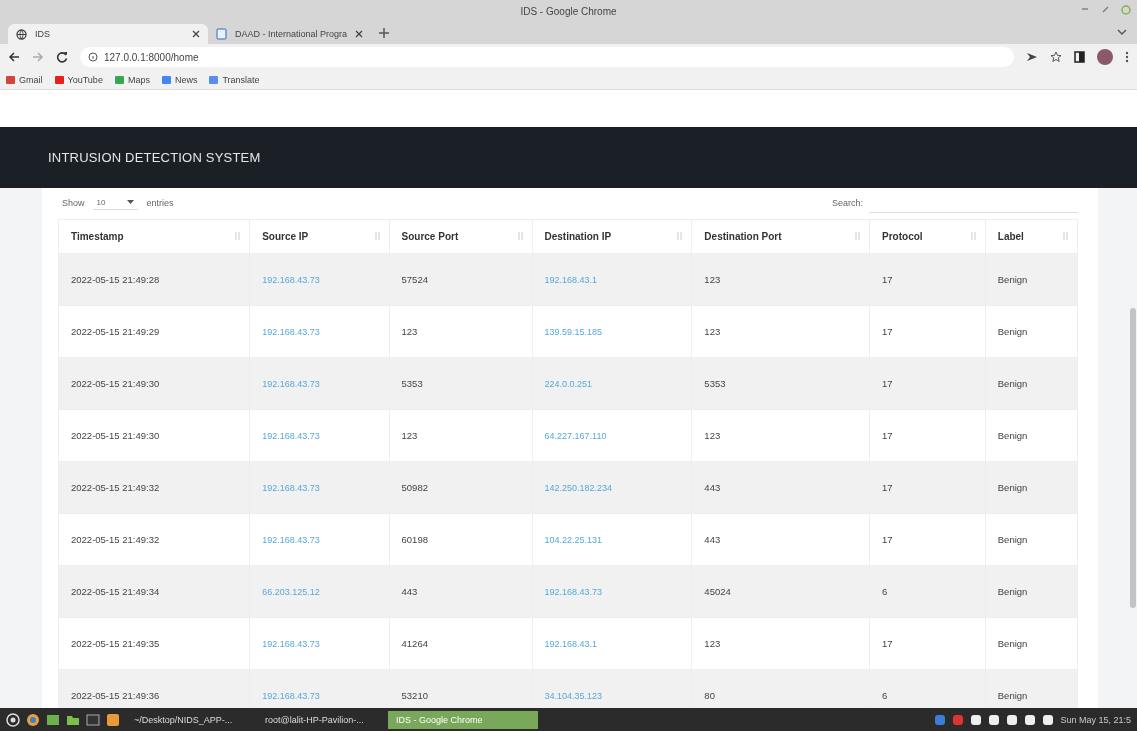 The height and width of the screenshot is (731, 1137). Describe the element at coordinates (780, 236) in the screenshot. I see `column-header: Destination Port` at that location.